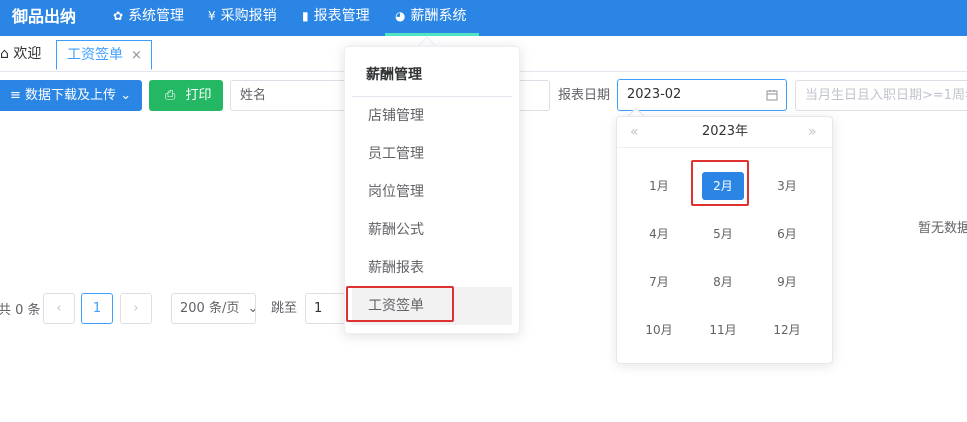 The width and height of the screenshot is (967, 422). What do you see at coordinates (15, 95) in the screenshot?
I see `menu-icon: ≡` at bounding box center [15, 95].